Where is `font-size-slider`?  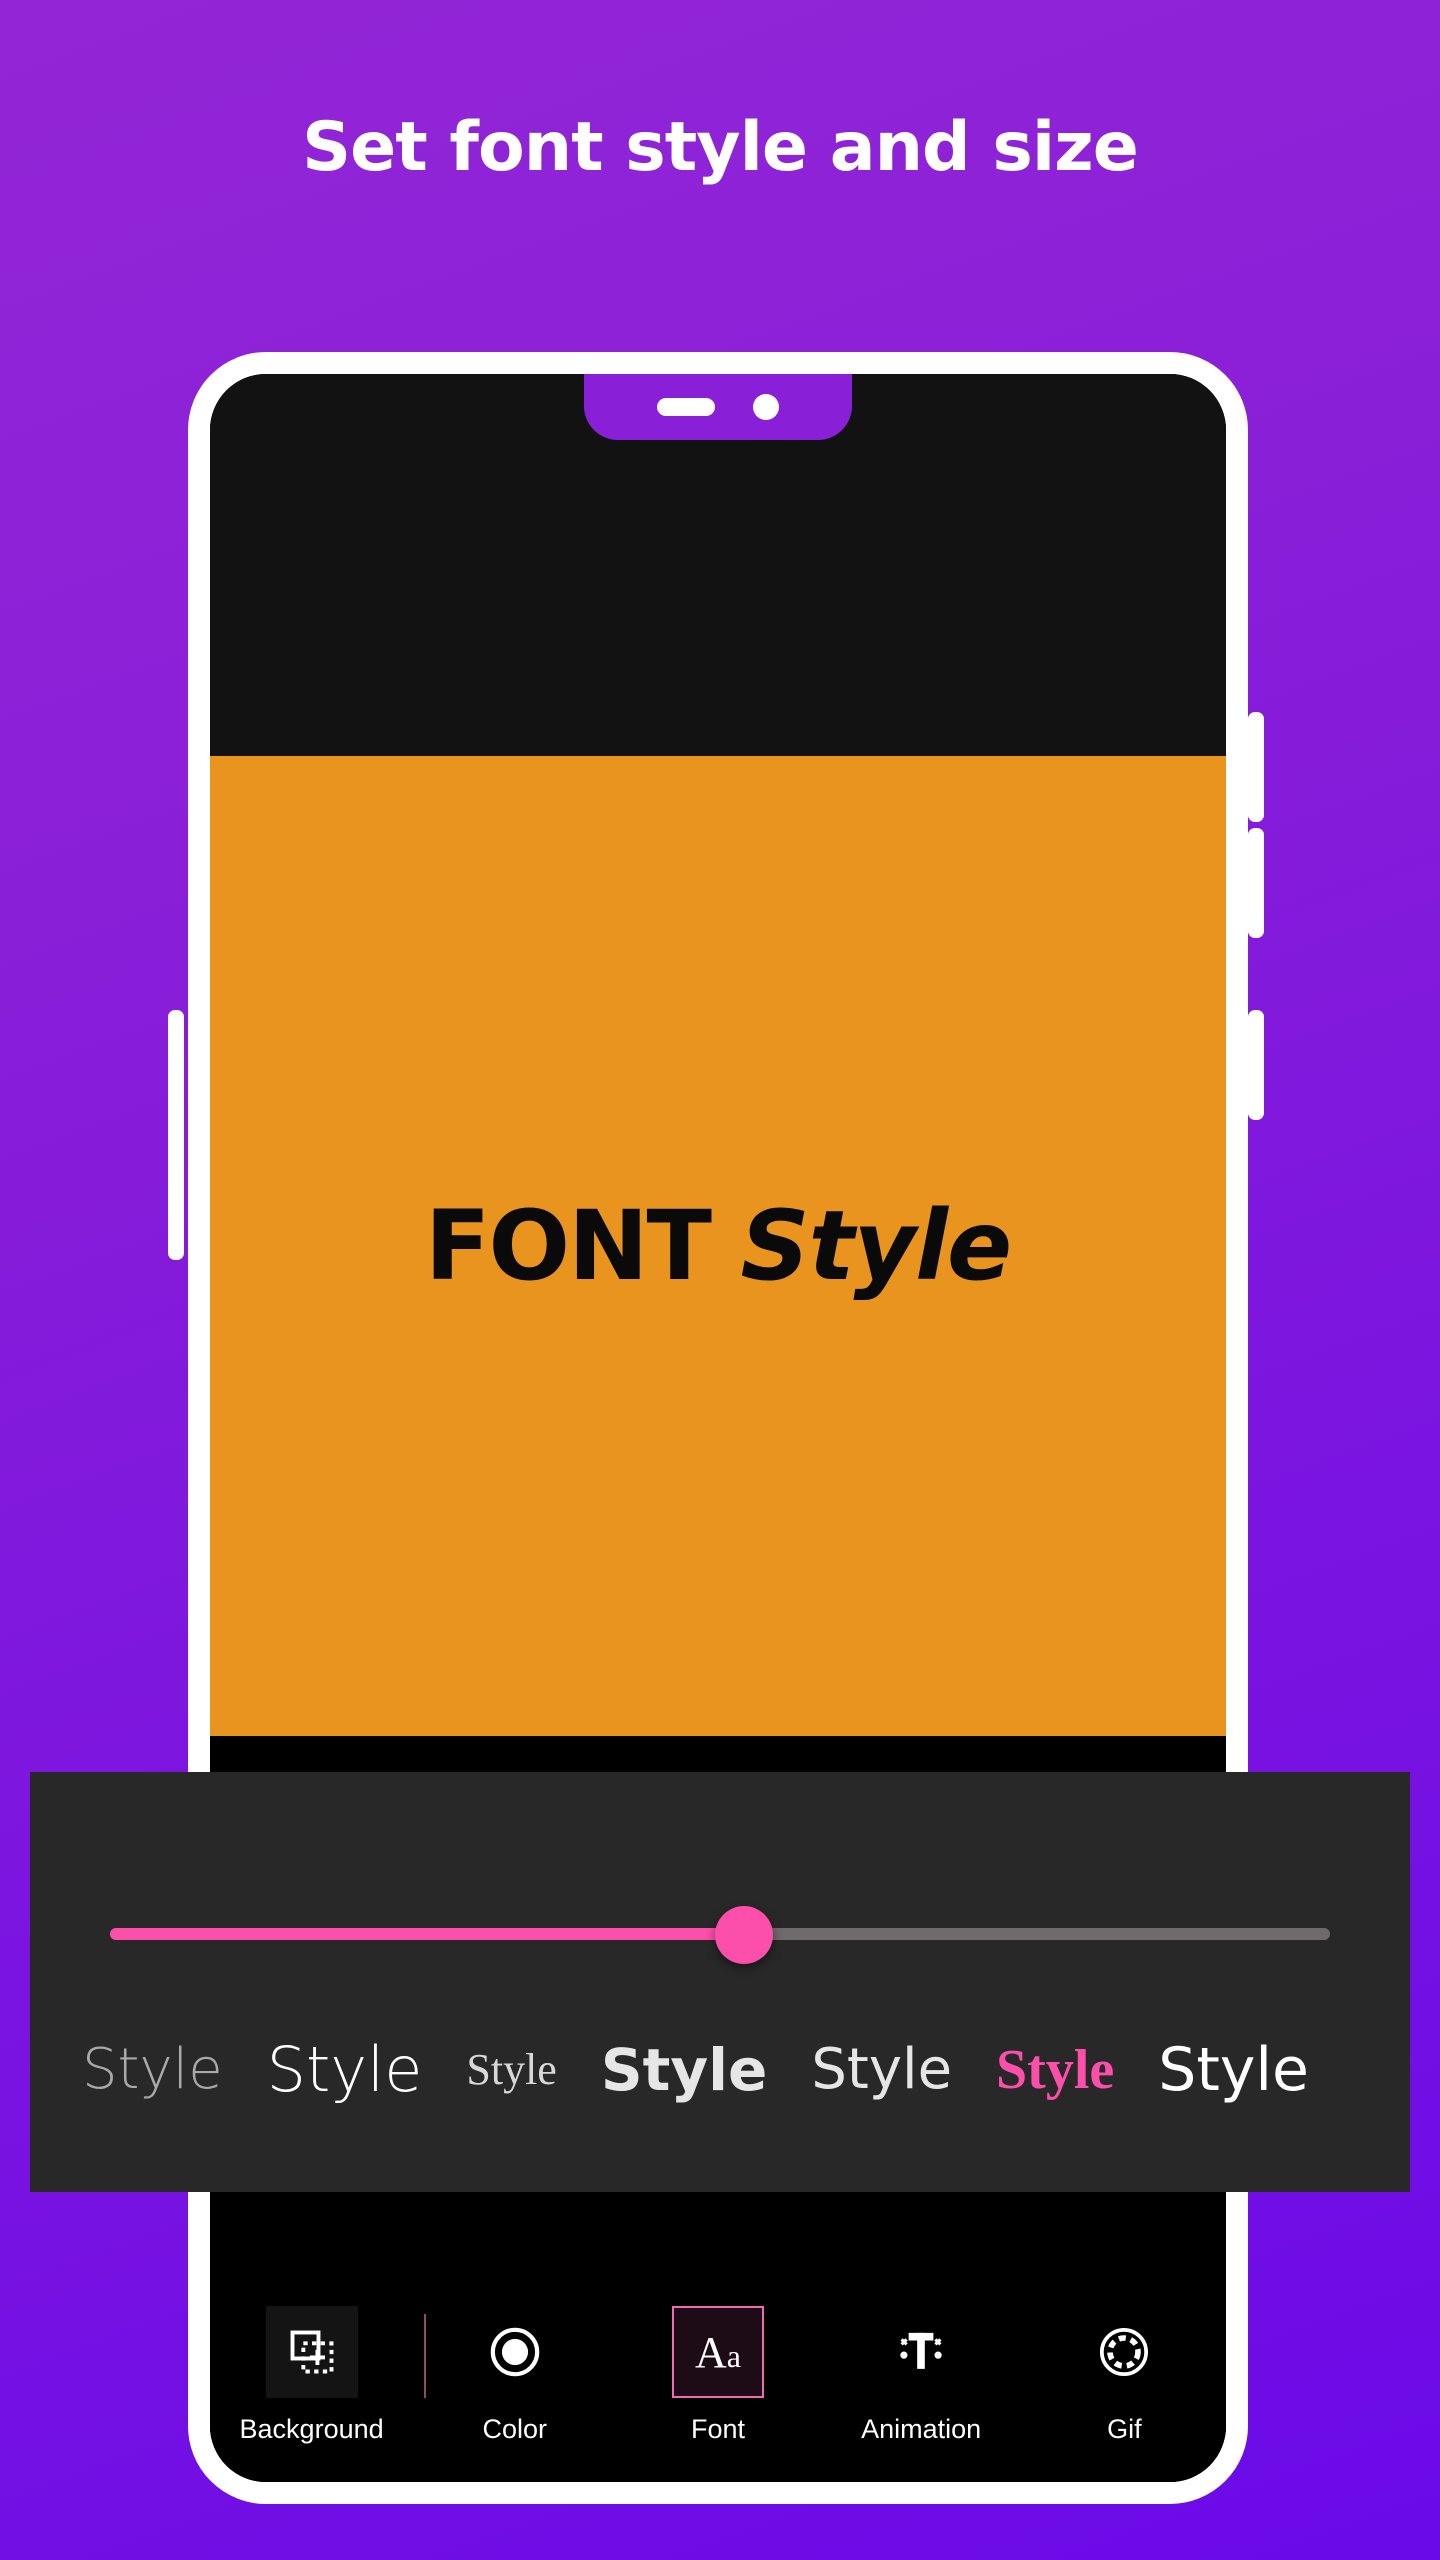
font-size-slider is located at coordinates (720, 1935).